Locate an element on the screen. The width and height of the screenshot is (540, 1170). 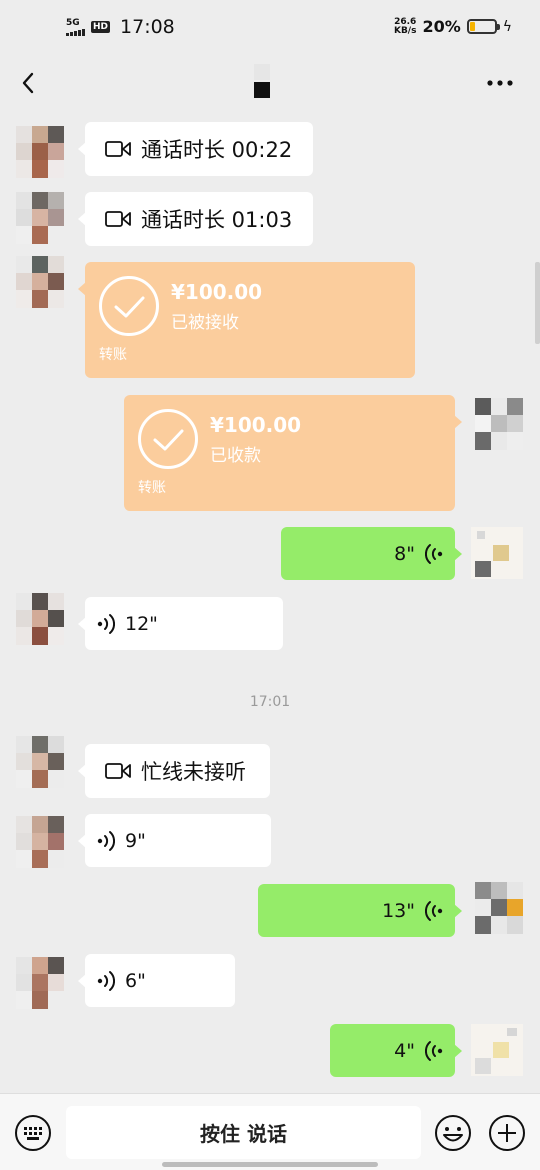
chevron-left-icon is located at coordinates (30, 82).